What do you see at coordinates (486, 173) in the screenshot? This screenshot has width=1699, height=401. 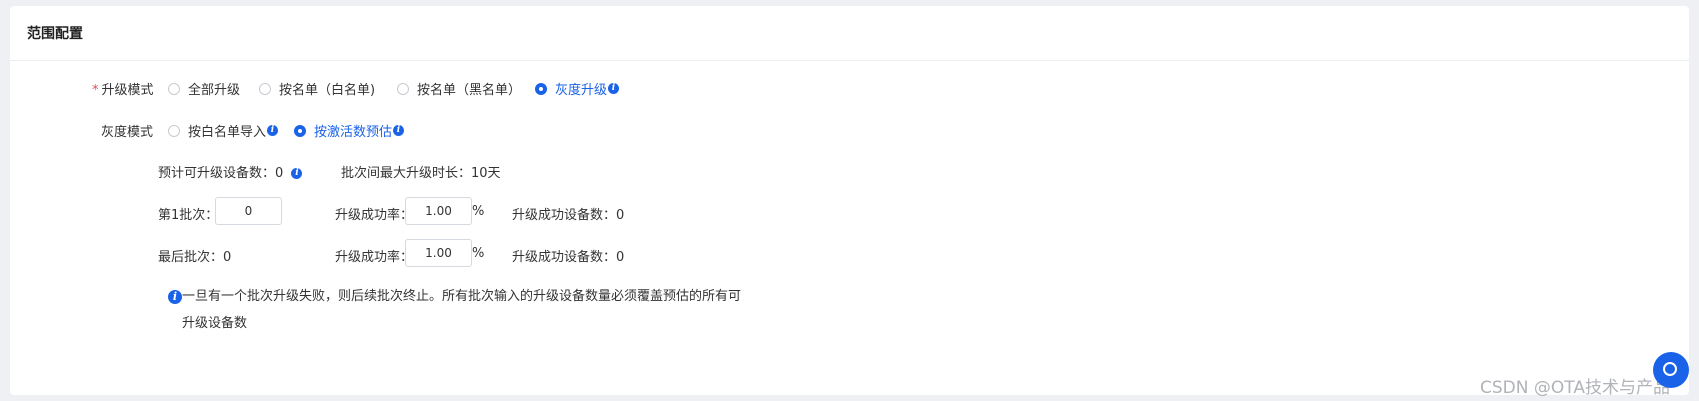 I see `max-duration-value: 10天` at bounding box center [486, 173].